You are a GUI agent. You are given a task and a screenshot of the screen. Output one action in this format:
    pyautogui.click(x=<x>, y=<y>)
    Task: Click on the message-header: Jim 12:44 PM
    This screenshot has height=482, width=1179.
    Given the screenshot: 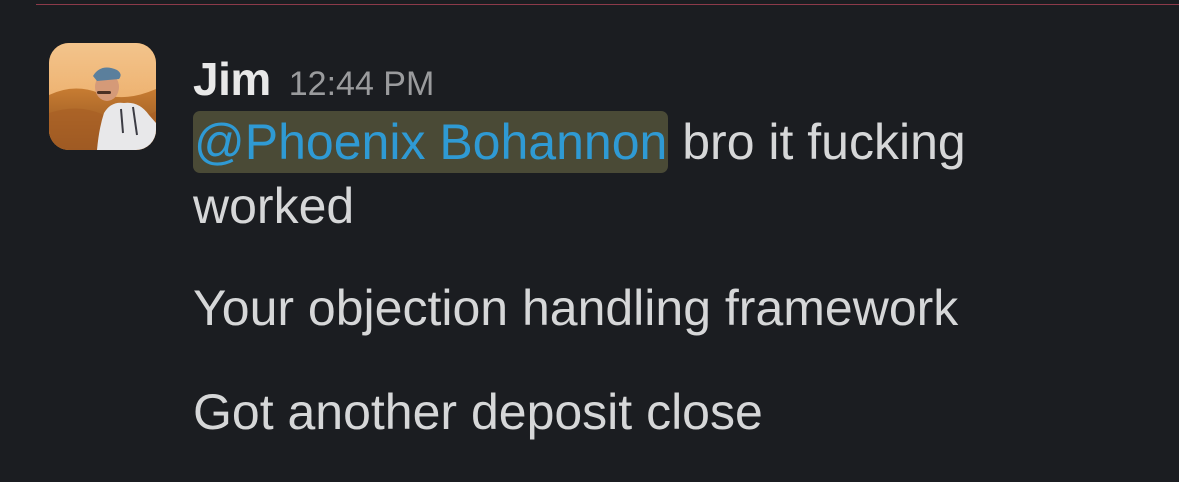 What is the action you would take?
    pyautogui.click(x=673, y=79)
    